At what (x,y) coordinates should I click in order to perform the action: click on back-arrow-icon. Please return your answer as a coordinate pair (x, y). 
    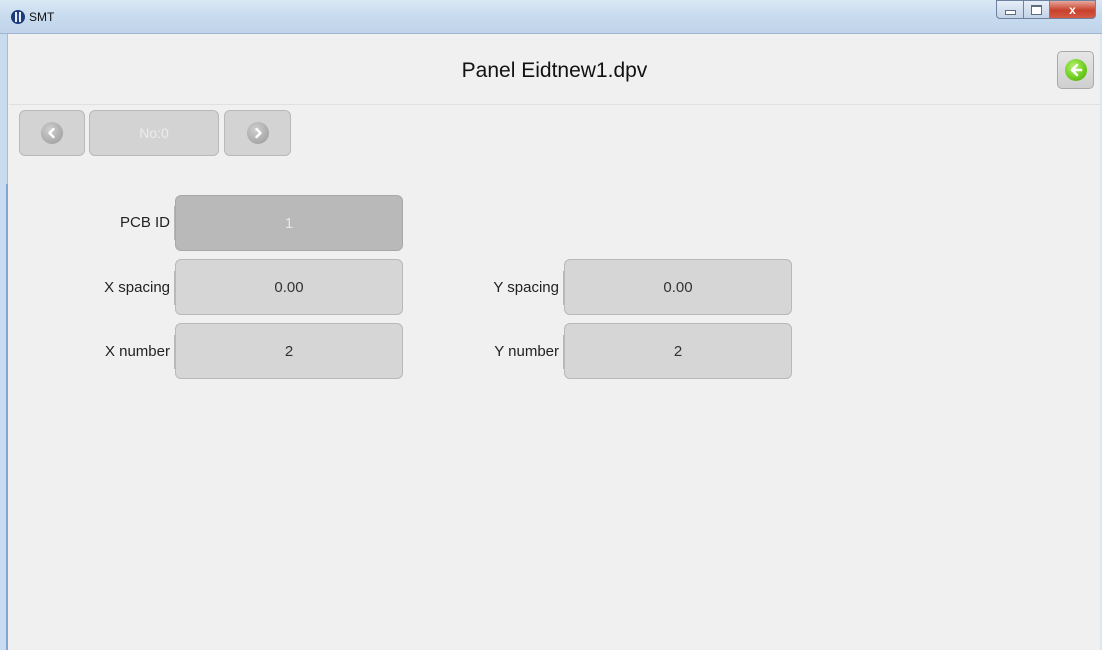
    Looking at the image, I should click on (1075, 70).